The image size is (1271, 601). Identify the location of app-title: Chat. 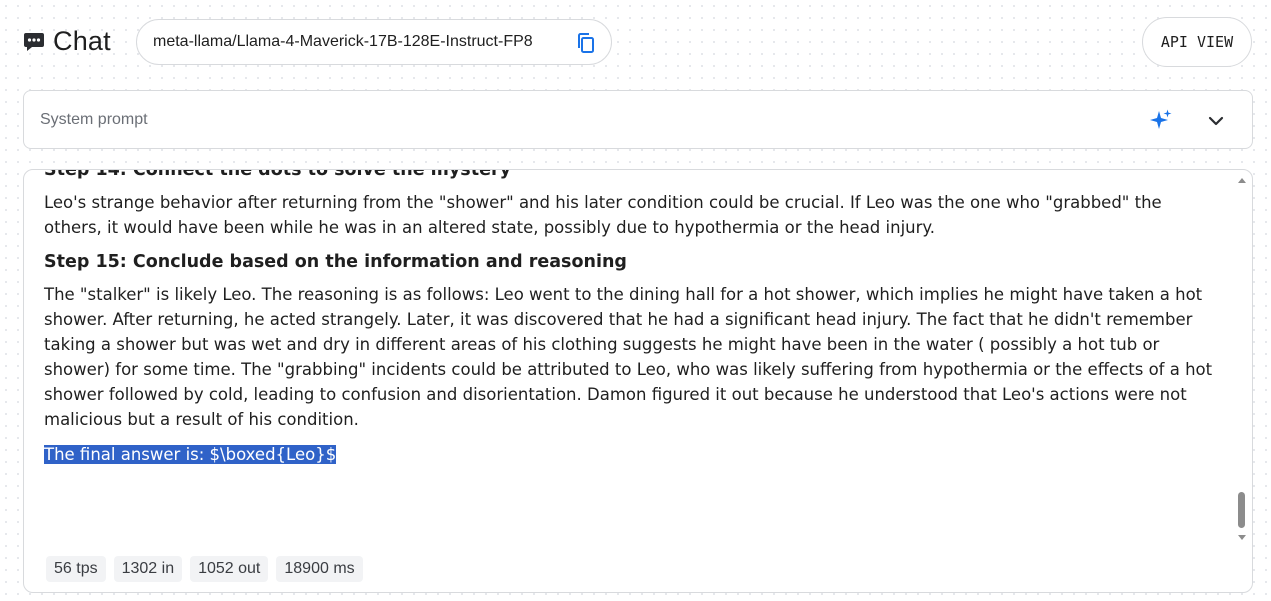
(67, 41).